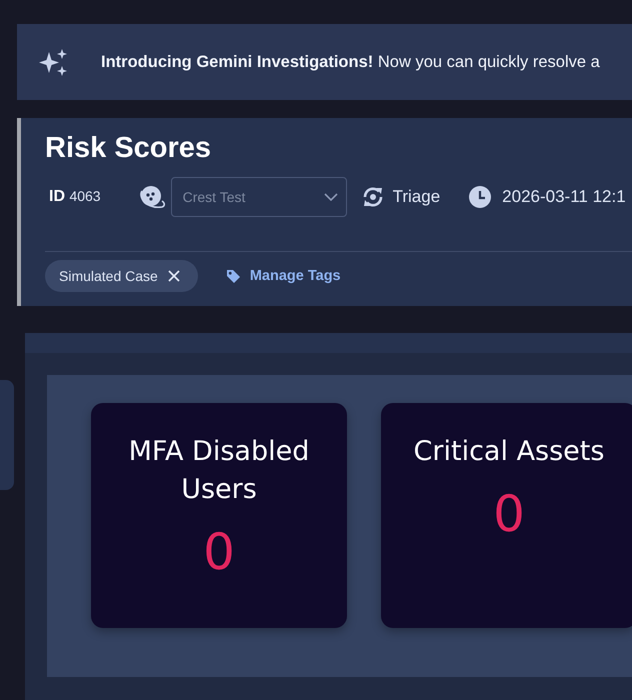 This screenshot has width=632, height=700. Describe the element at coordinates (564, 197) in the screenshot. I see `timestamp: 2026-03-11 12:1` at that location.